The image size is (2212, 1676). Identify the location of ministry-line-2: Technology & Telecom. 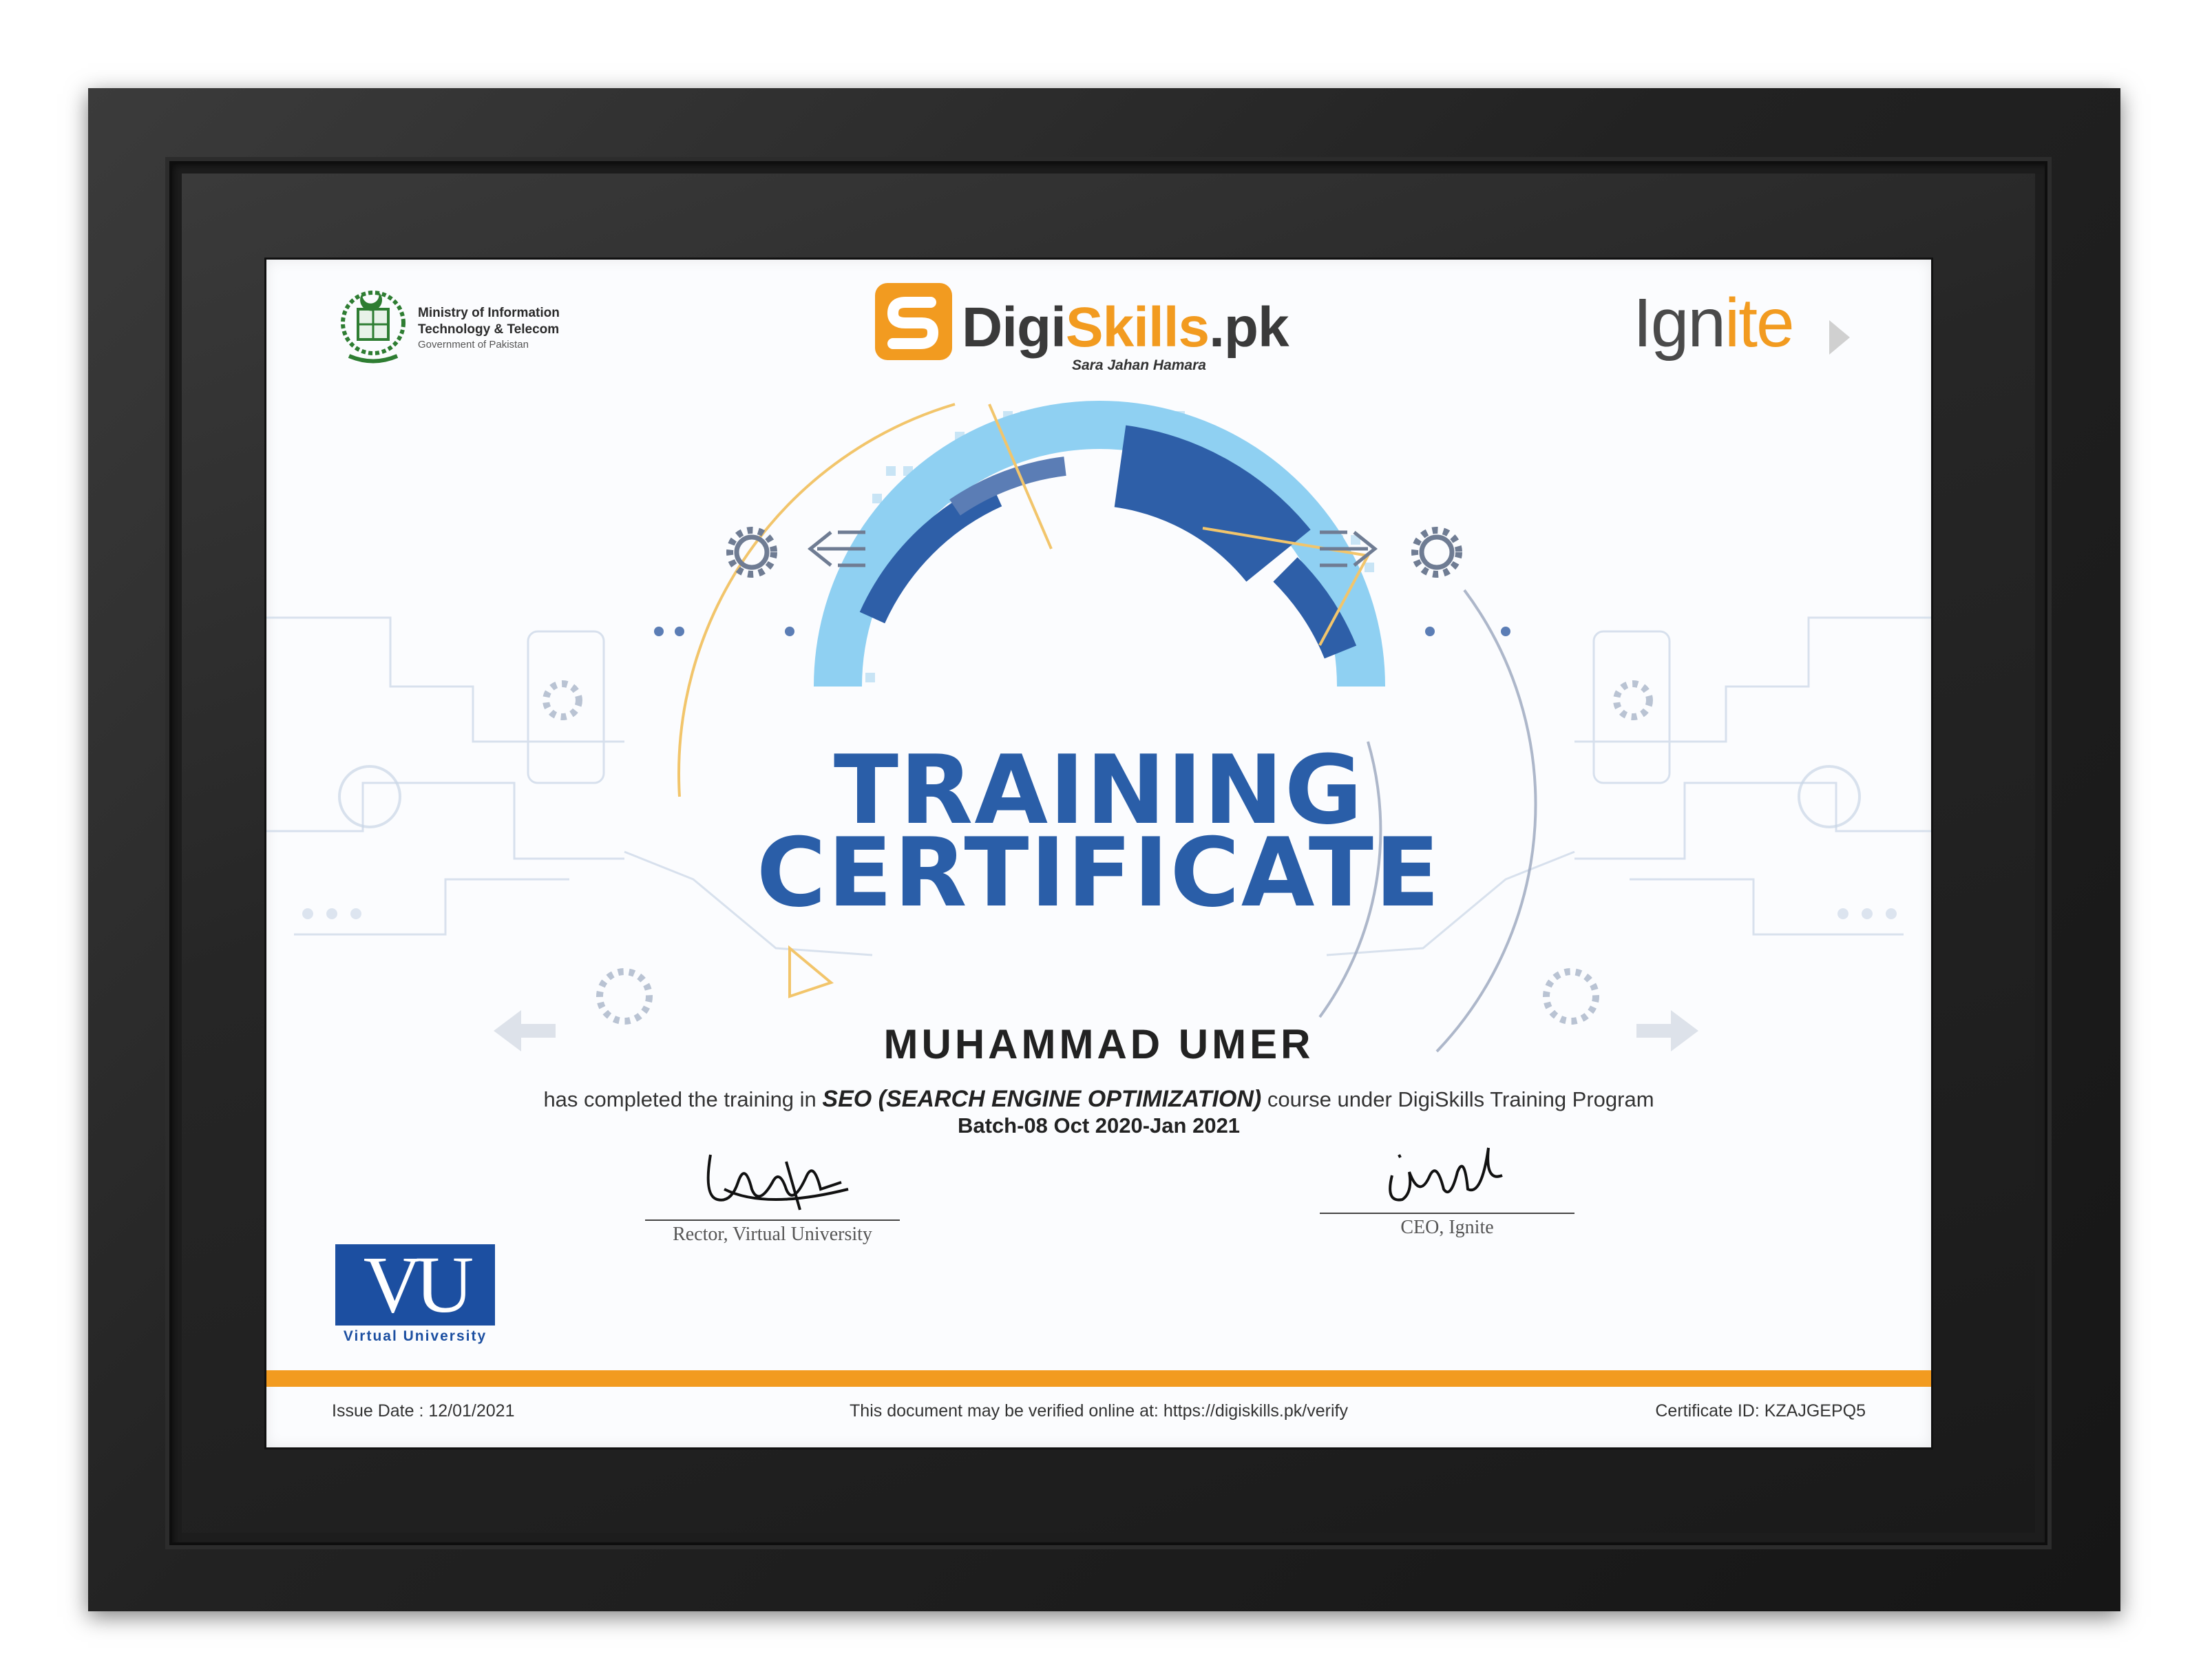
(489, 329).